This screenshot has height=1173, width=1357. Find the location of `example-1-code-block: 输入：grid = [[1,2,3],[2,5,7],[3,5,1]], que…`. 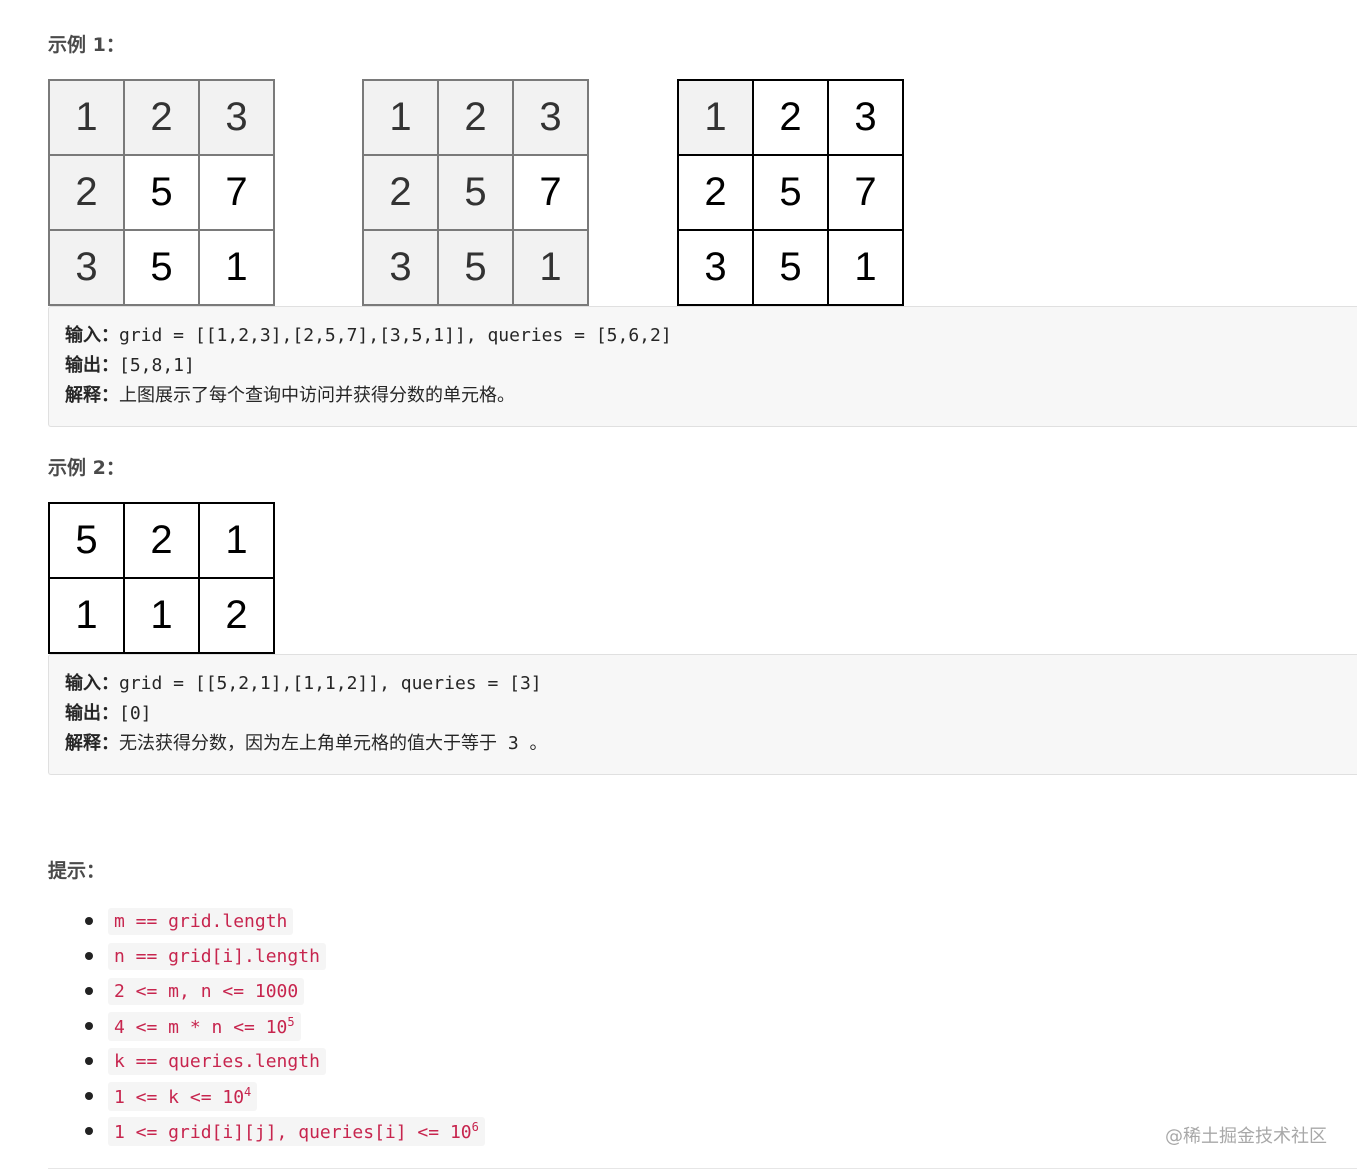

example-1-code-block: 输入：grid = [[1,2,3],[2,5,7],[3,5,1]], que… is located at coordinates (702, 366).